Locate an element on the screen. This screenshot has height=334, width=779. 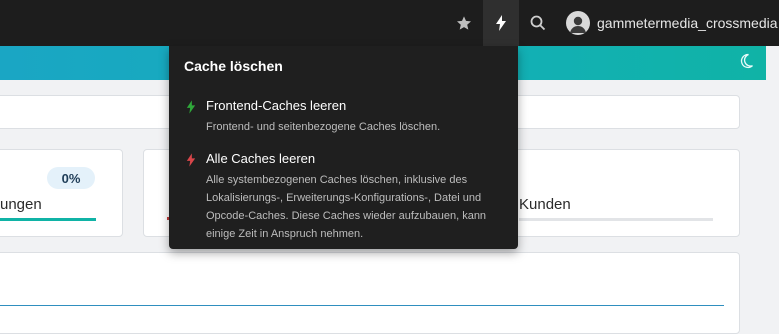
search-button is located at coordinates (538, 23).